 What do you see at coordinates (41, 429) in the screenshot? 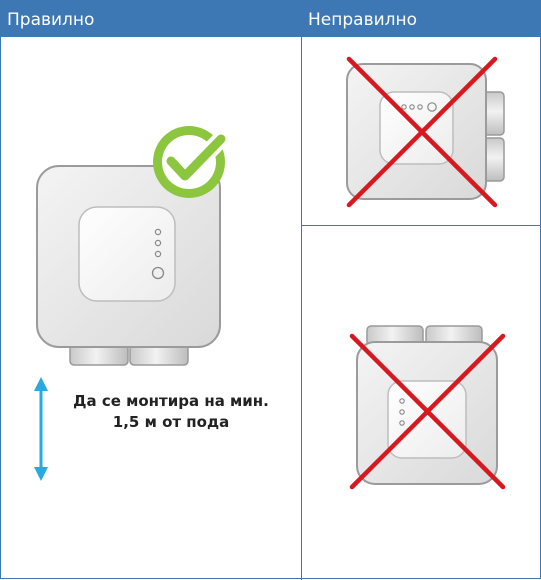
I see `vertical-arrow-icon` at bounding box center [41, 429].